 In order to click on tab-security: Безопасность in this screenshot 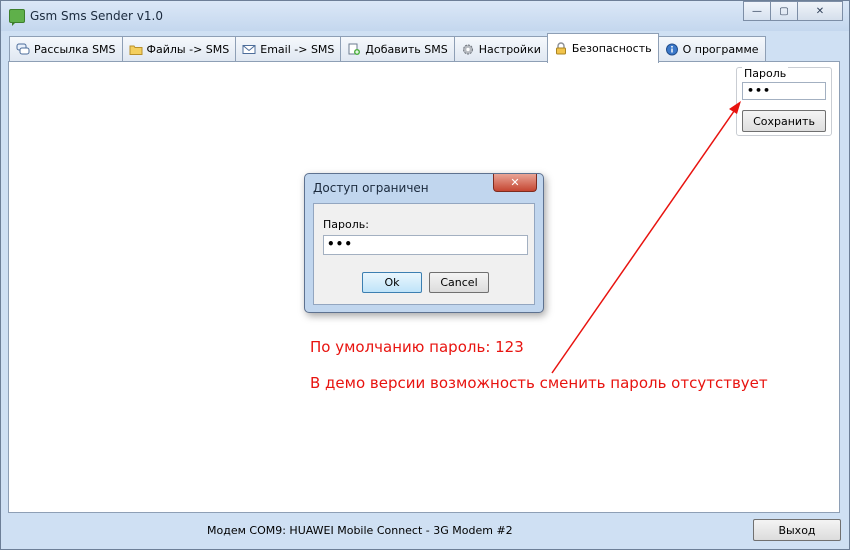, I will do `click(602, 48)`.